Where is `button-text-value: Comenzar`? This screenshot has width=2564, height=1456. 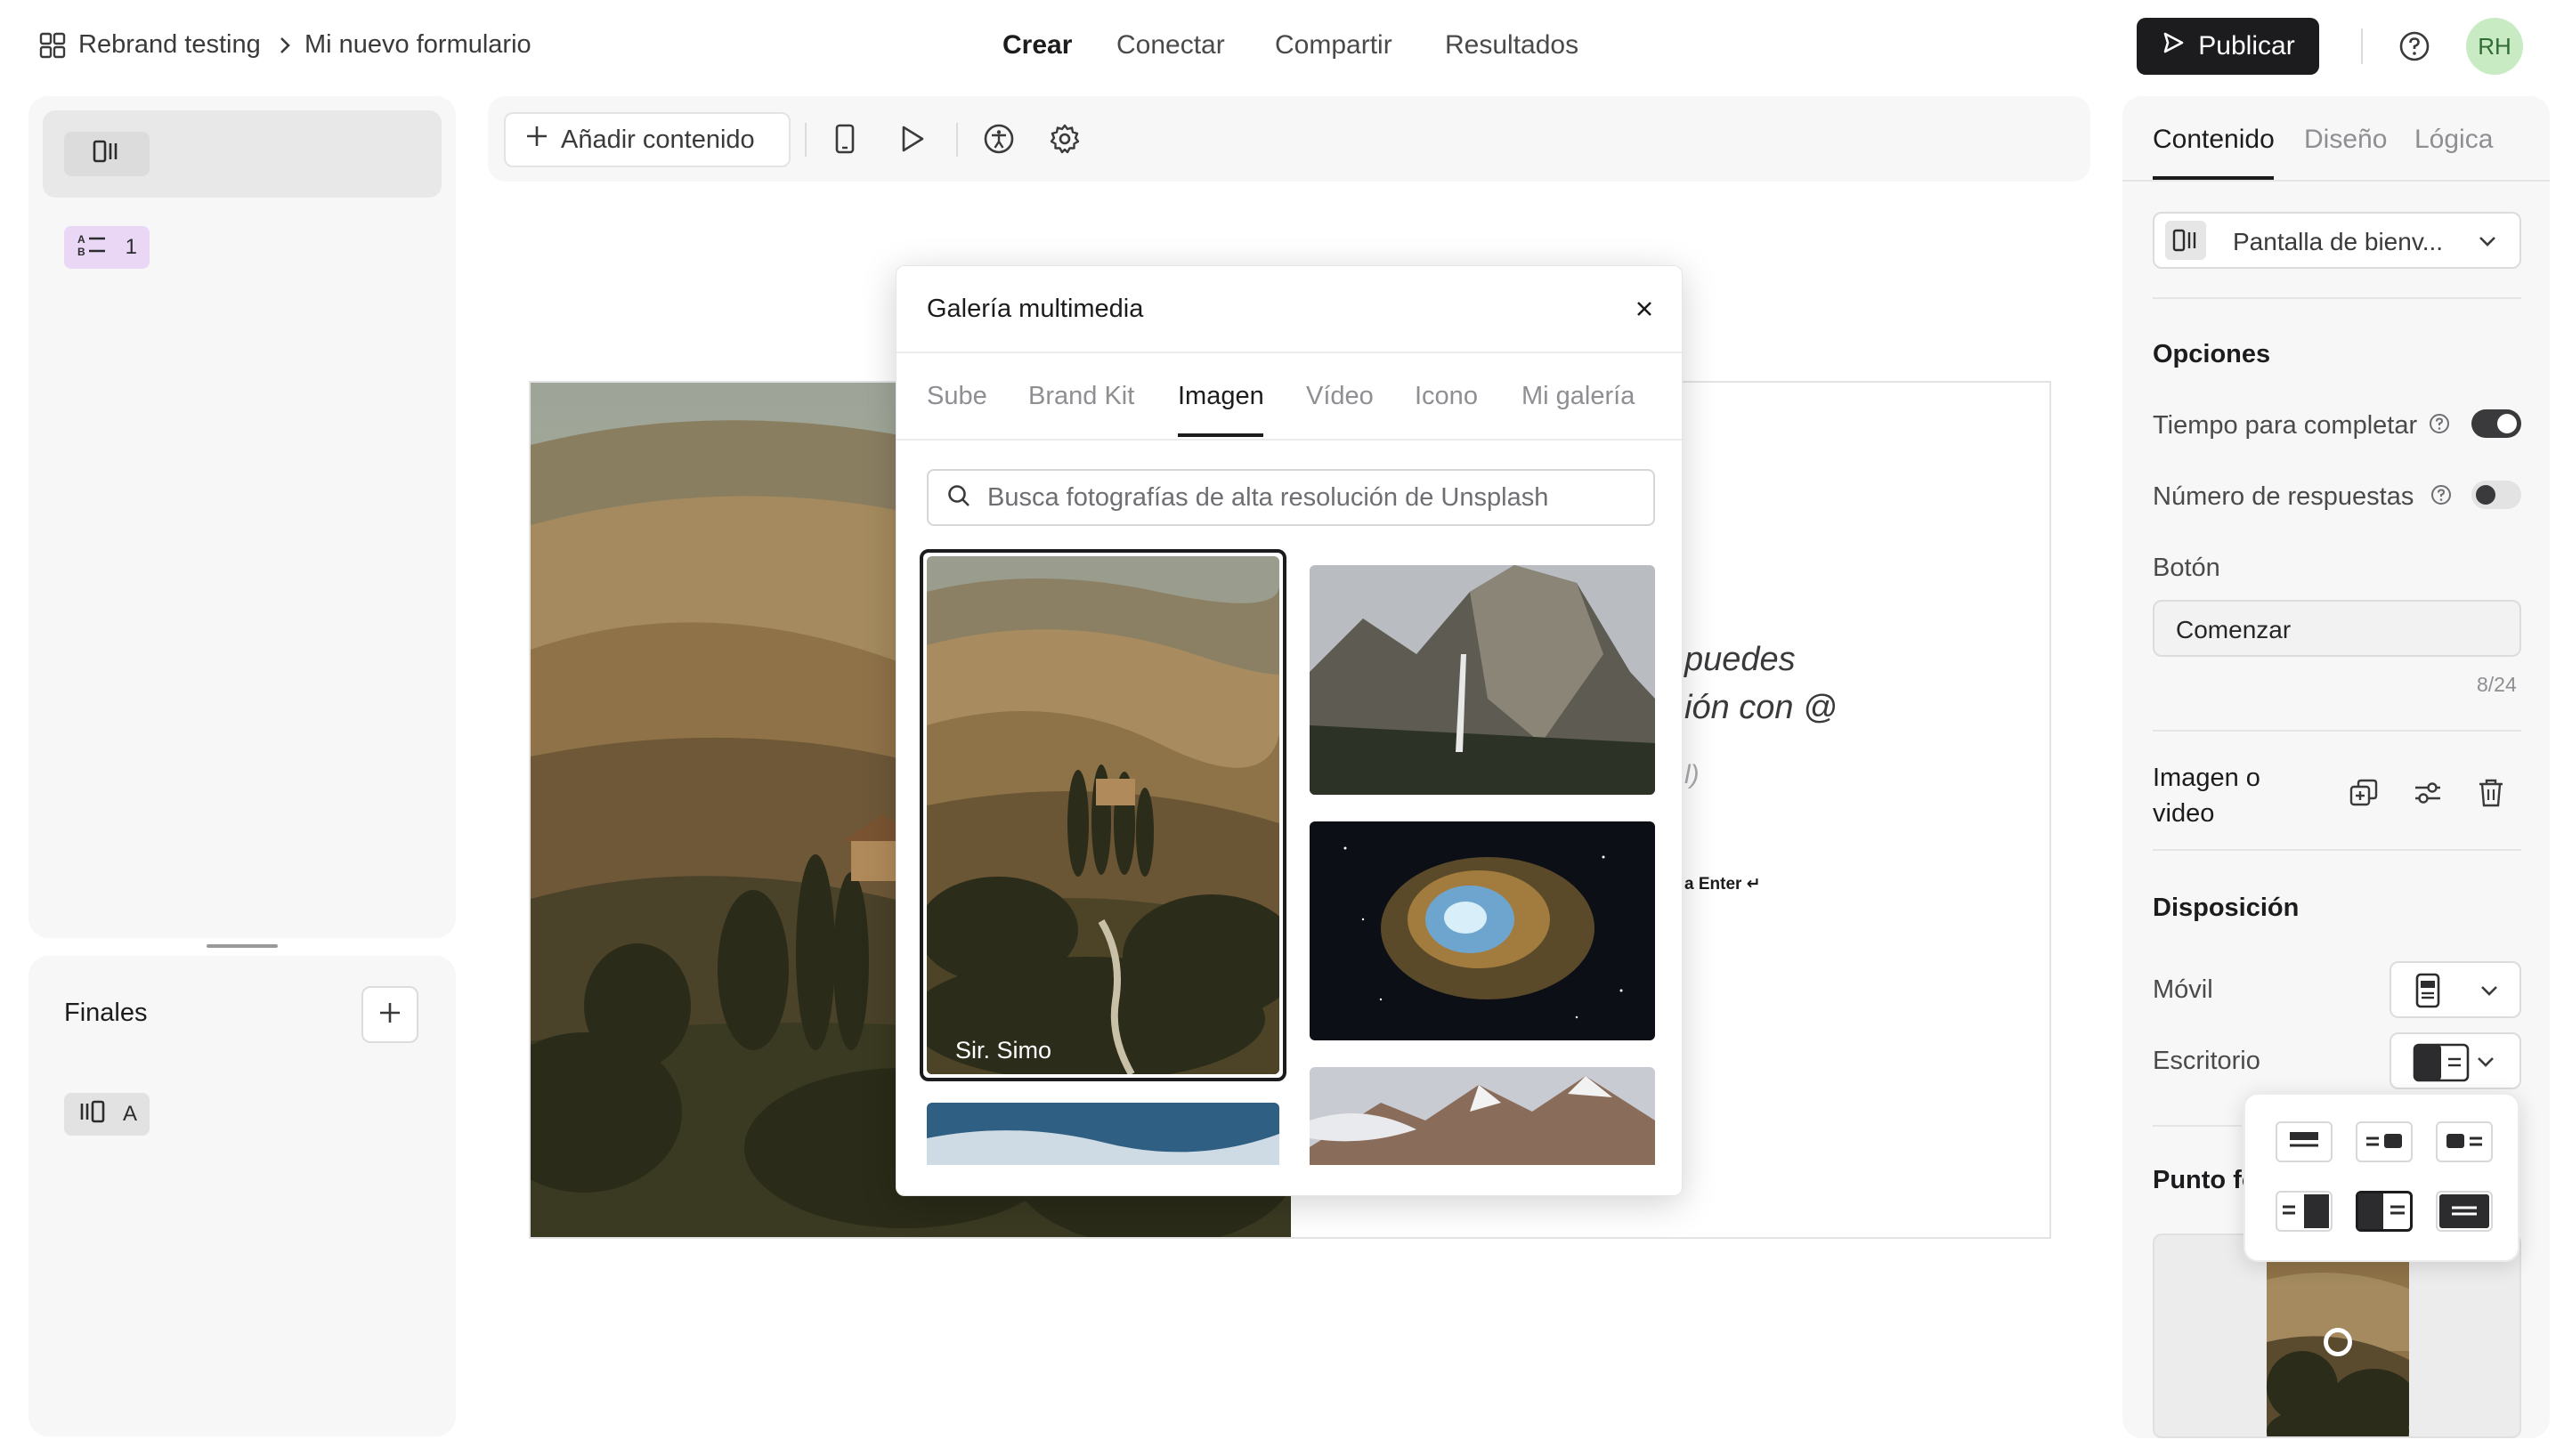
button-text-value: Comenzar is located at coordinates (2234, 629).